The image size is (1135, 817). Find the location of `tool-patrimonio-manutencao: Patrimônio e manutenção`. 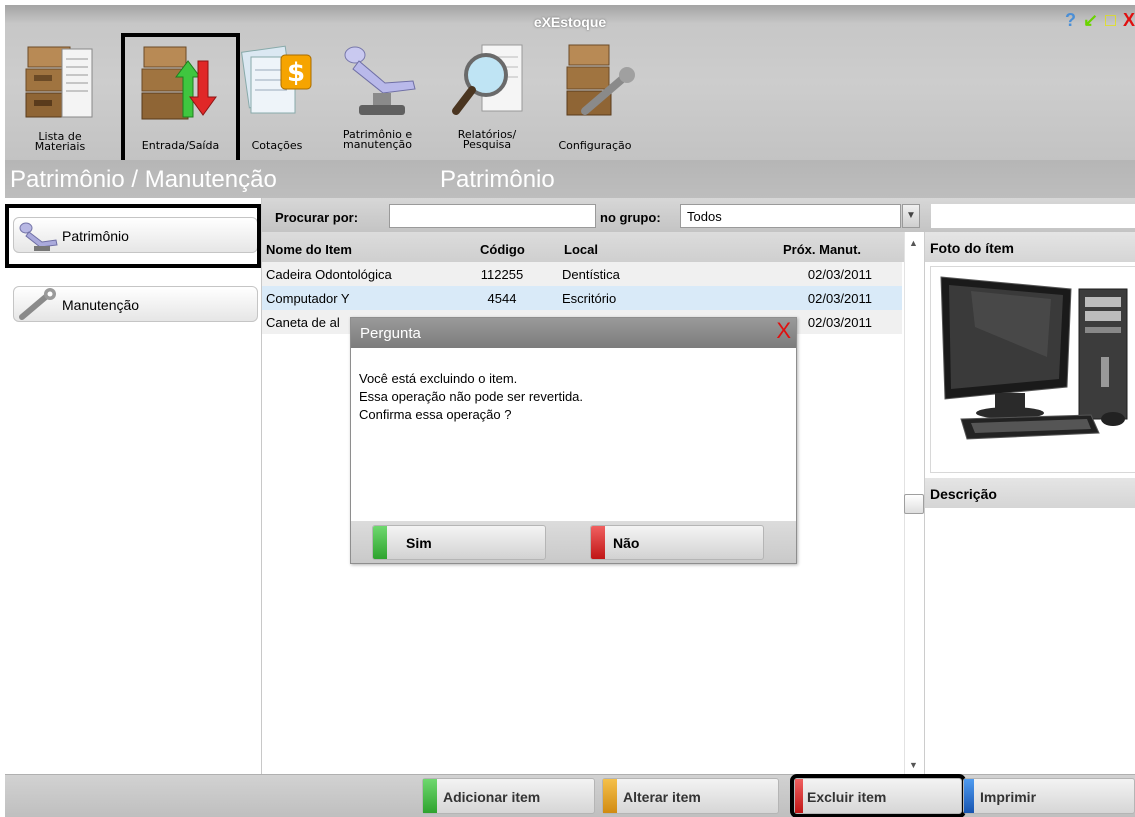

tool-patrimonio-manutencao: Patrimônio e manutenção is located at coordinates (377, 95).